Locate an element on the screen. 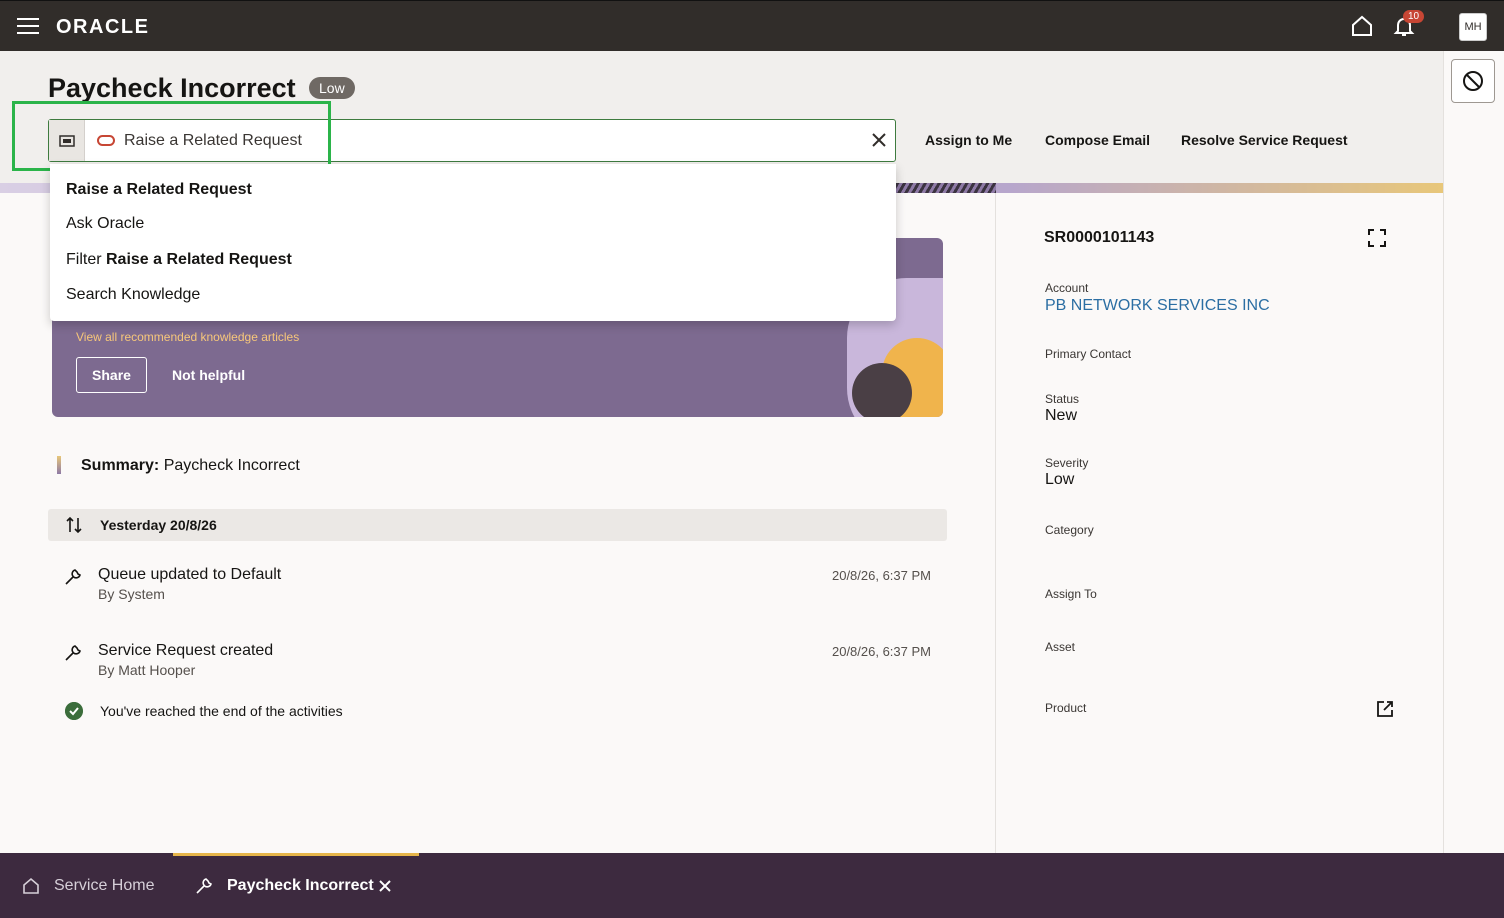 The height and width of the screenshot is (918, 1504). bottom-tab-bar is located at coordinates (752, 885).